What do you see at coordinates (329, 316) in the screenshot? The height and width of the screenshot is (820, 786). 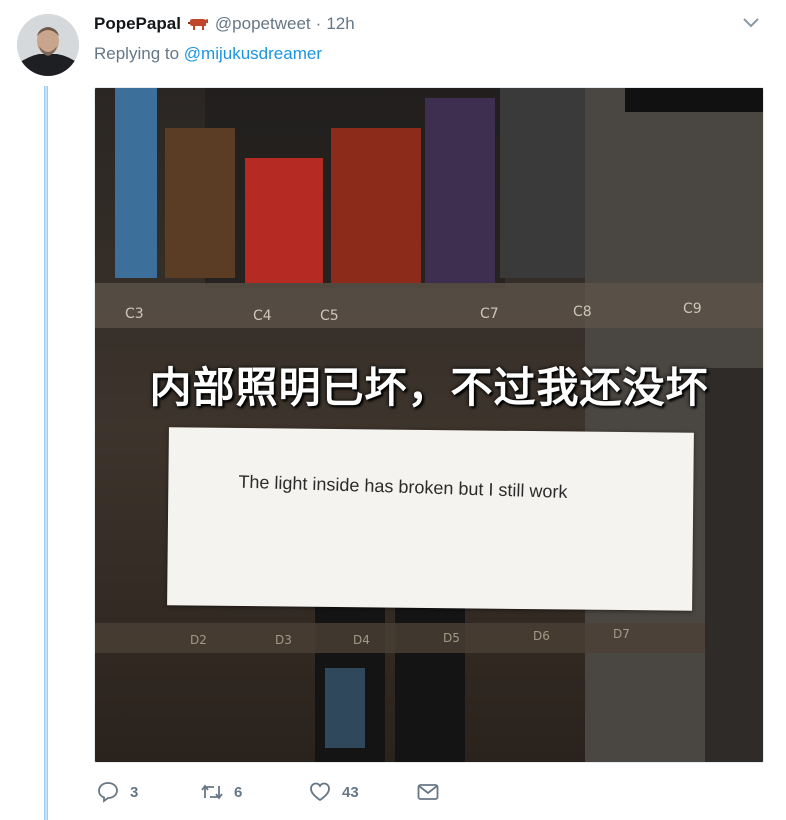 I see `slot-label: C5` at bounding box center [329, 316].